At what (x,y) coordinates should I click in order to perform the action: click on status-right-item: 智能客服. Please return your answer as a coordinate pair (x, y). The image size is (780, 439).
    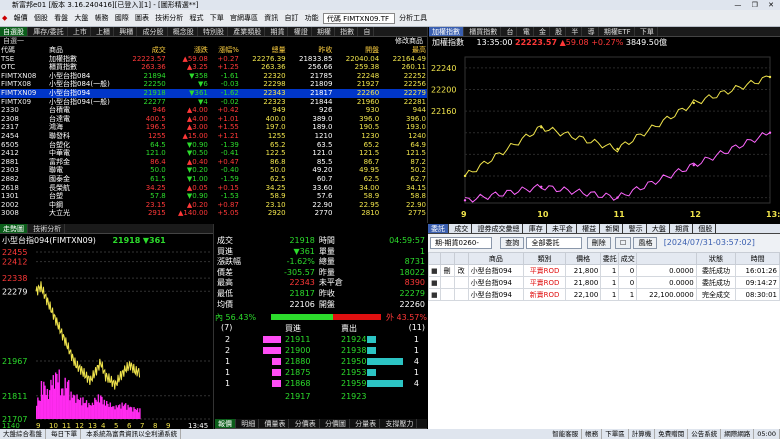
    Looking at the image, I should click on (566, 434).